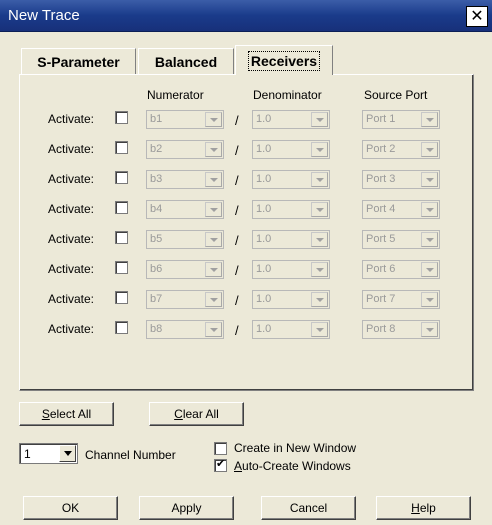 The image size is (492, 525). I want to click on tab-label: S-Parameter, so click(78, 61).